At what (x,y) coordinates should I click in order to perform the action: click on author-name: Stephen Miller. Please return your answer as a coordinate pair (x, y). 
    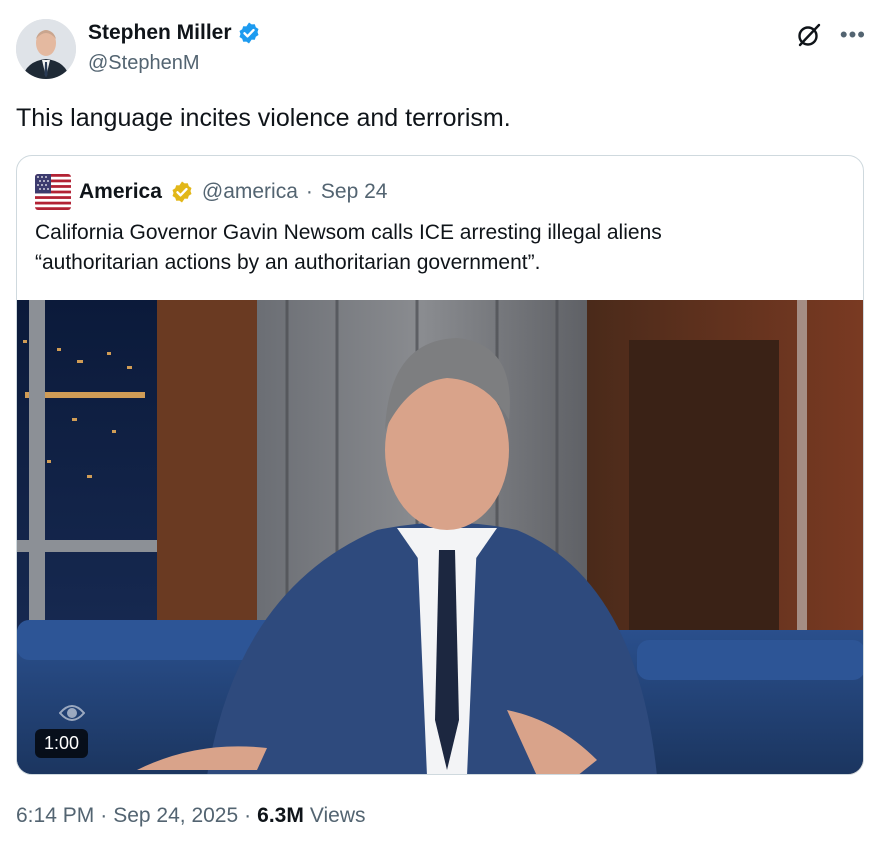
    Looking at the image, I should click on (174, 33).